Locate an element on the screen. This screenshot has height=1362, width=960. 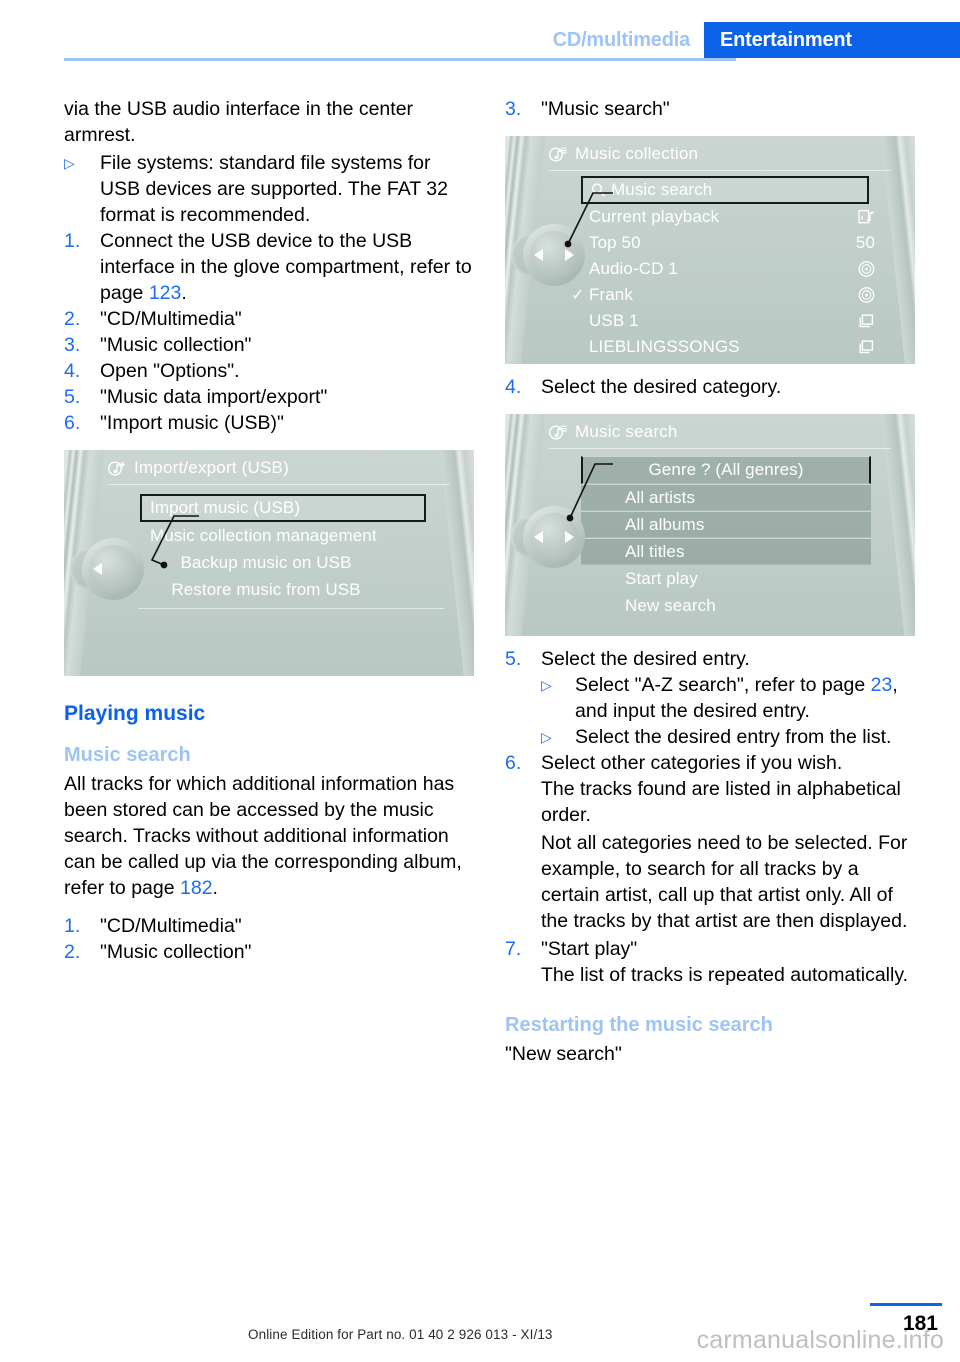
menu-item-all-albums: All albums is located at coordinates (726, 524).